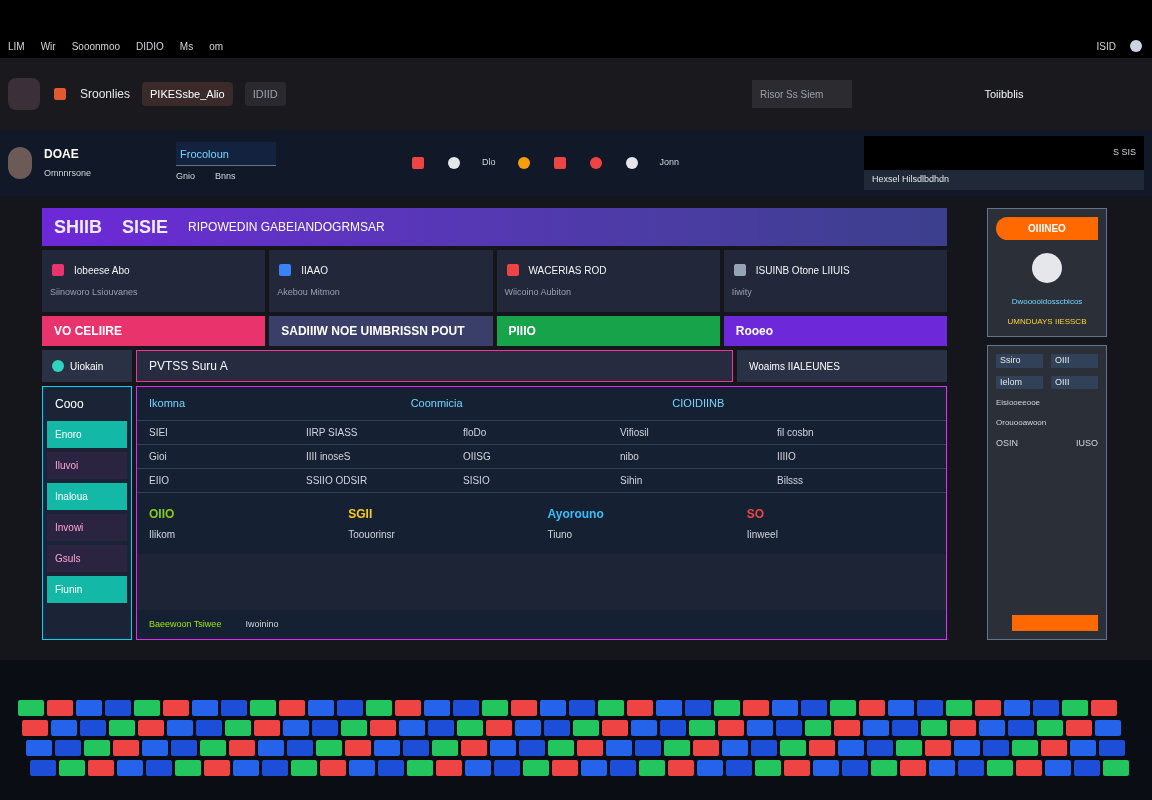 The height and width of the screenshot is (800, 1152). I want to click on banner-title: SHIIB, so click(78, 227).